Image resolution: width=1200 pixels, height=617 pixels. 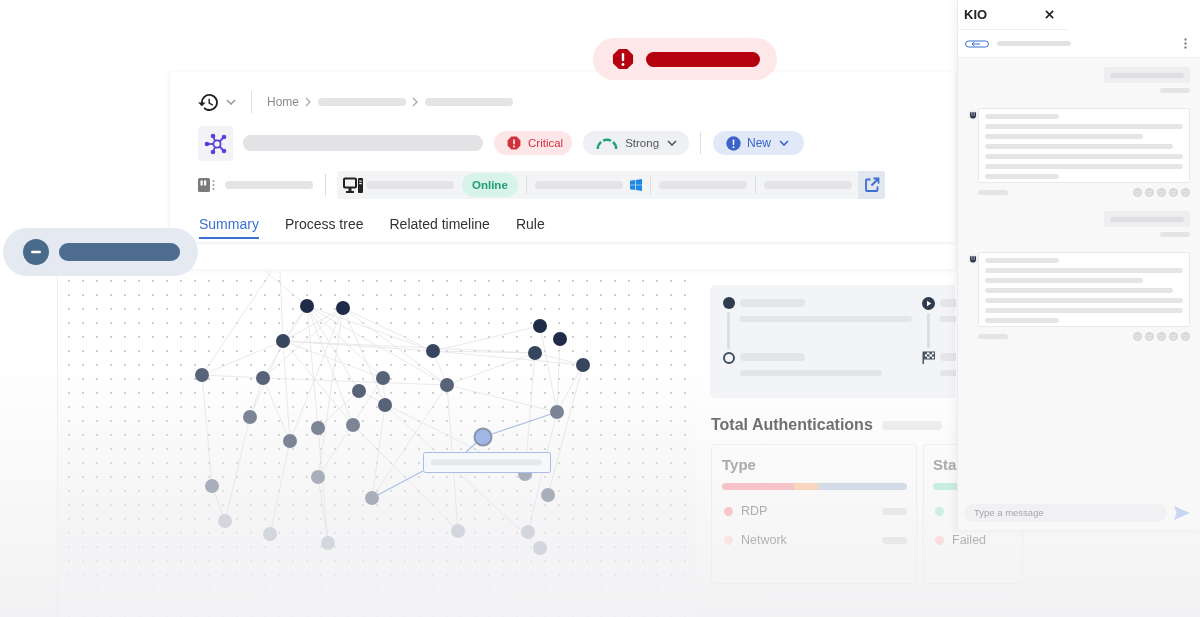 What do you see at coordinates (353, 185) in the screenshot?
I see `desktop-computer-icon` at bounding box center [353, 185].